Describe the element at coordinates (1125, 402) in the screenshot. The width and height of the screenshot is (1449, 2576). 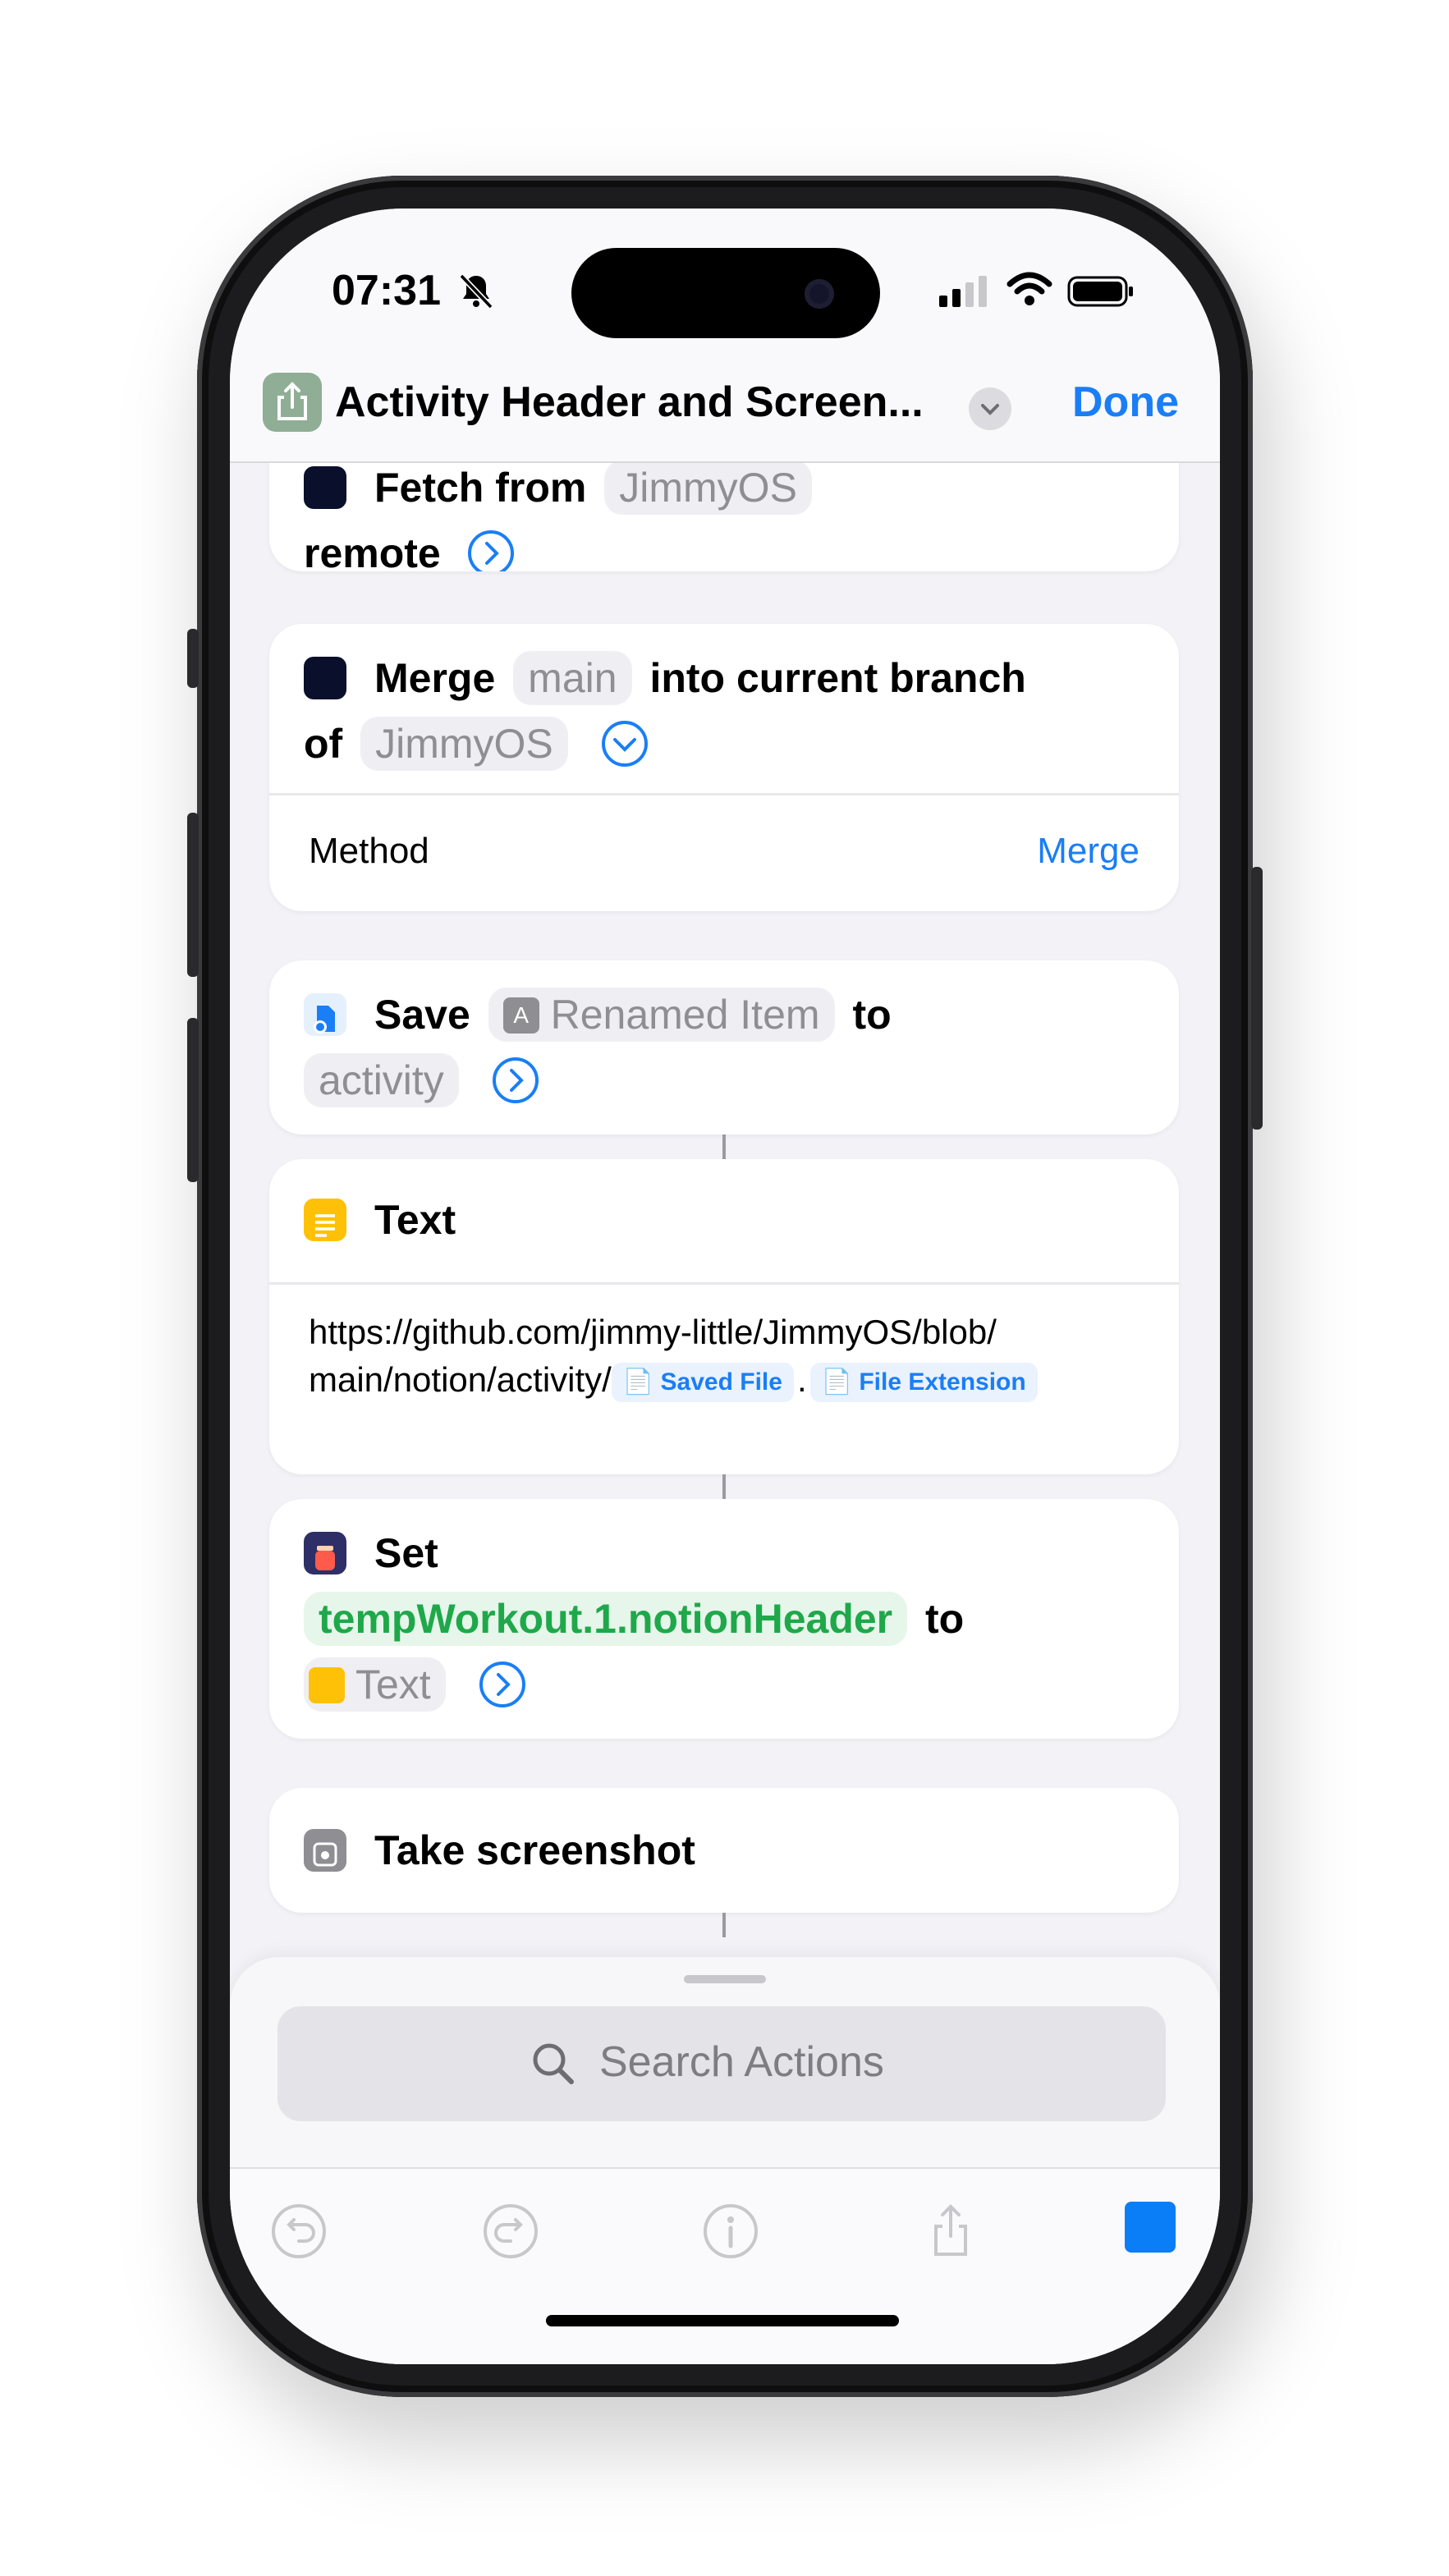
I see `done-button: Done` at that location.